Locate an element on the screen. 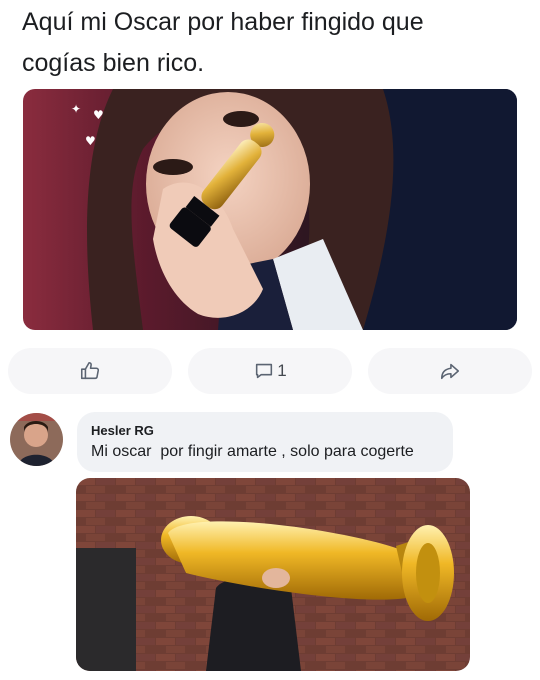  avatar-image is located at coordinates (36, 439).